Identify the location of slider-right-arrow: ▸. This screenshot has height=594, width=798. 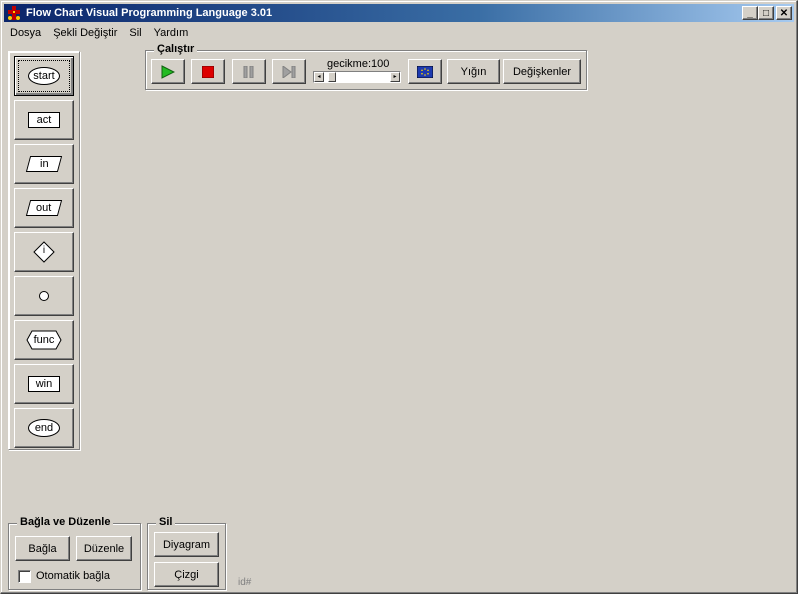
(395, 77).